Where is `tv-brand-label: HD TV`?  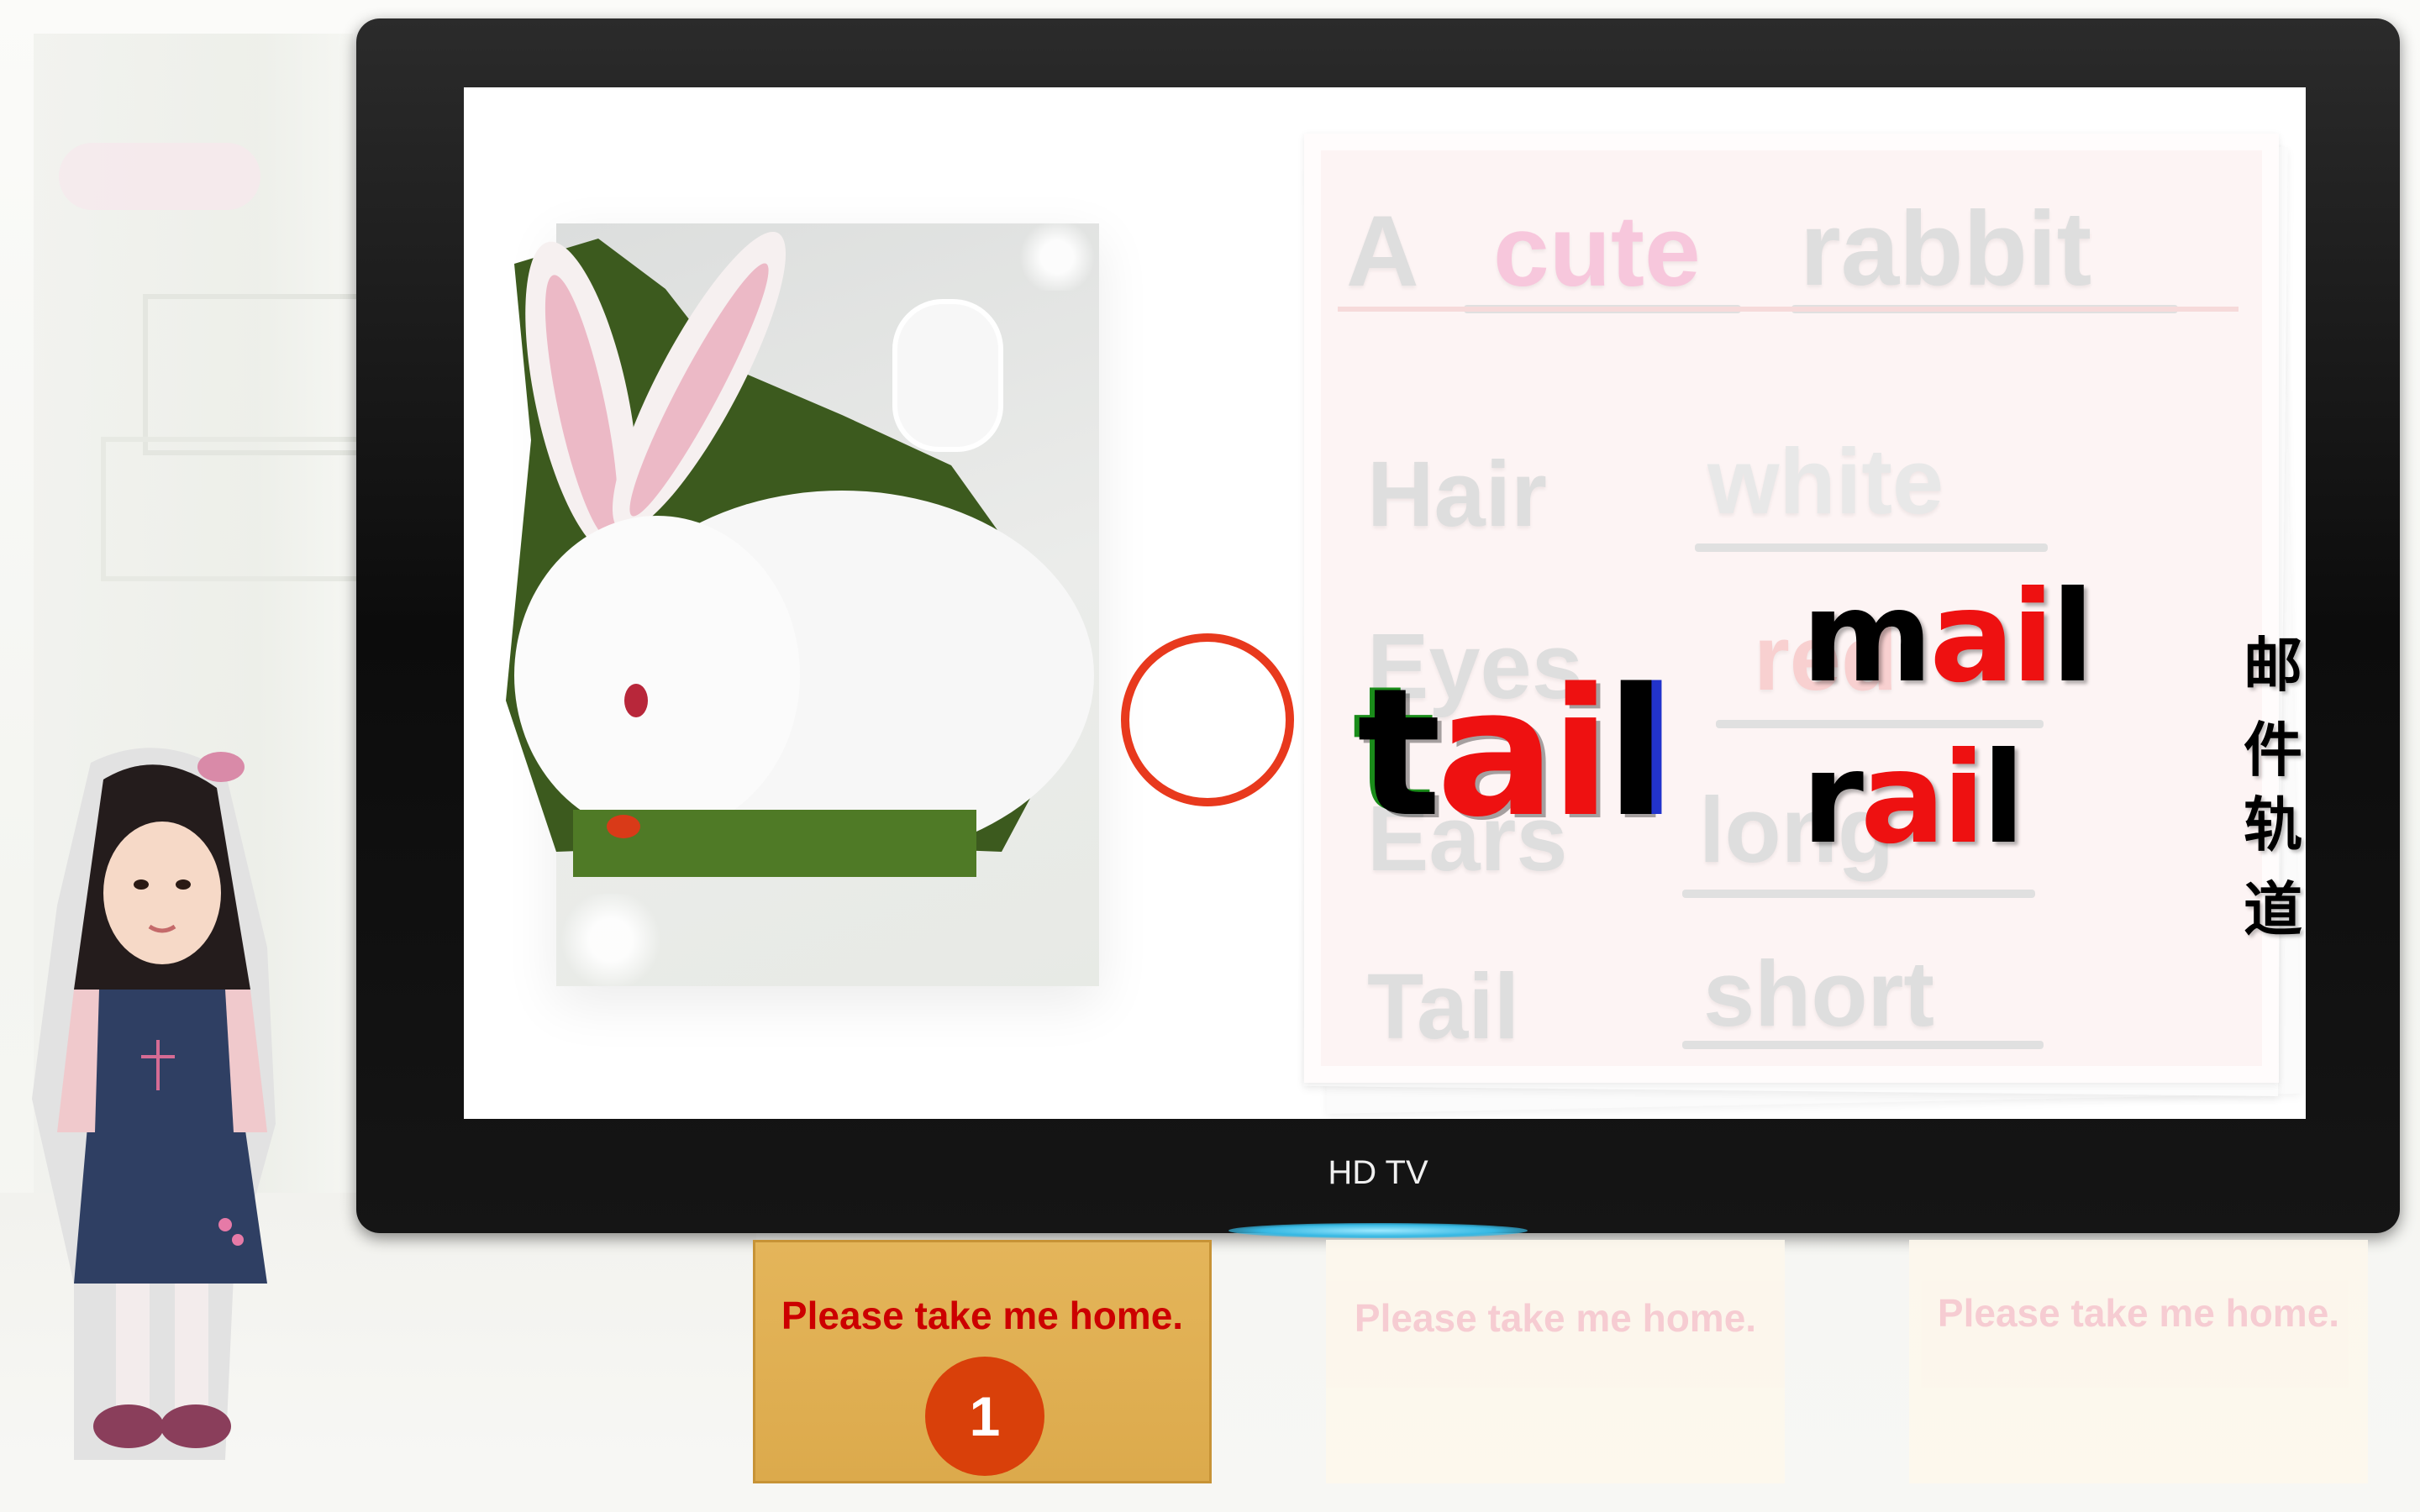
tv-brand-label: HD TV is located at coordinates (1378, 1172).